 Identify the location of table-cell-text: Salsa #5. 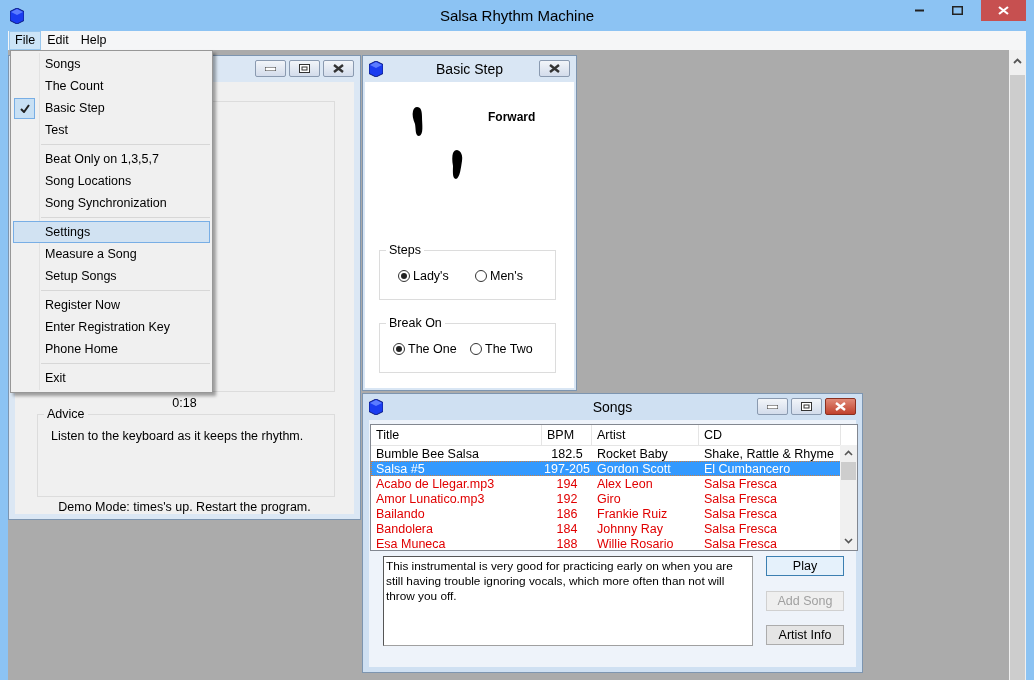
(400, 468).